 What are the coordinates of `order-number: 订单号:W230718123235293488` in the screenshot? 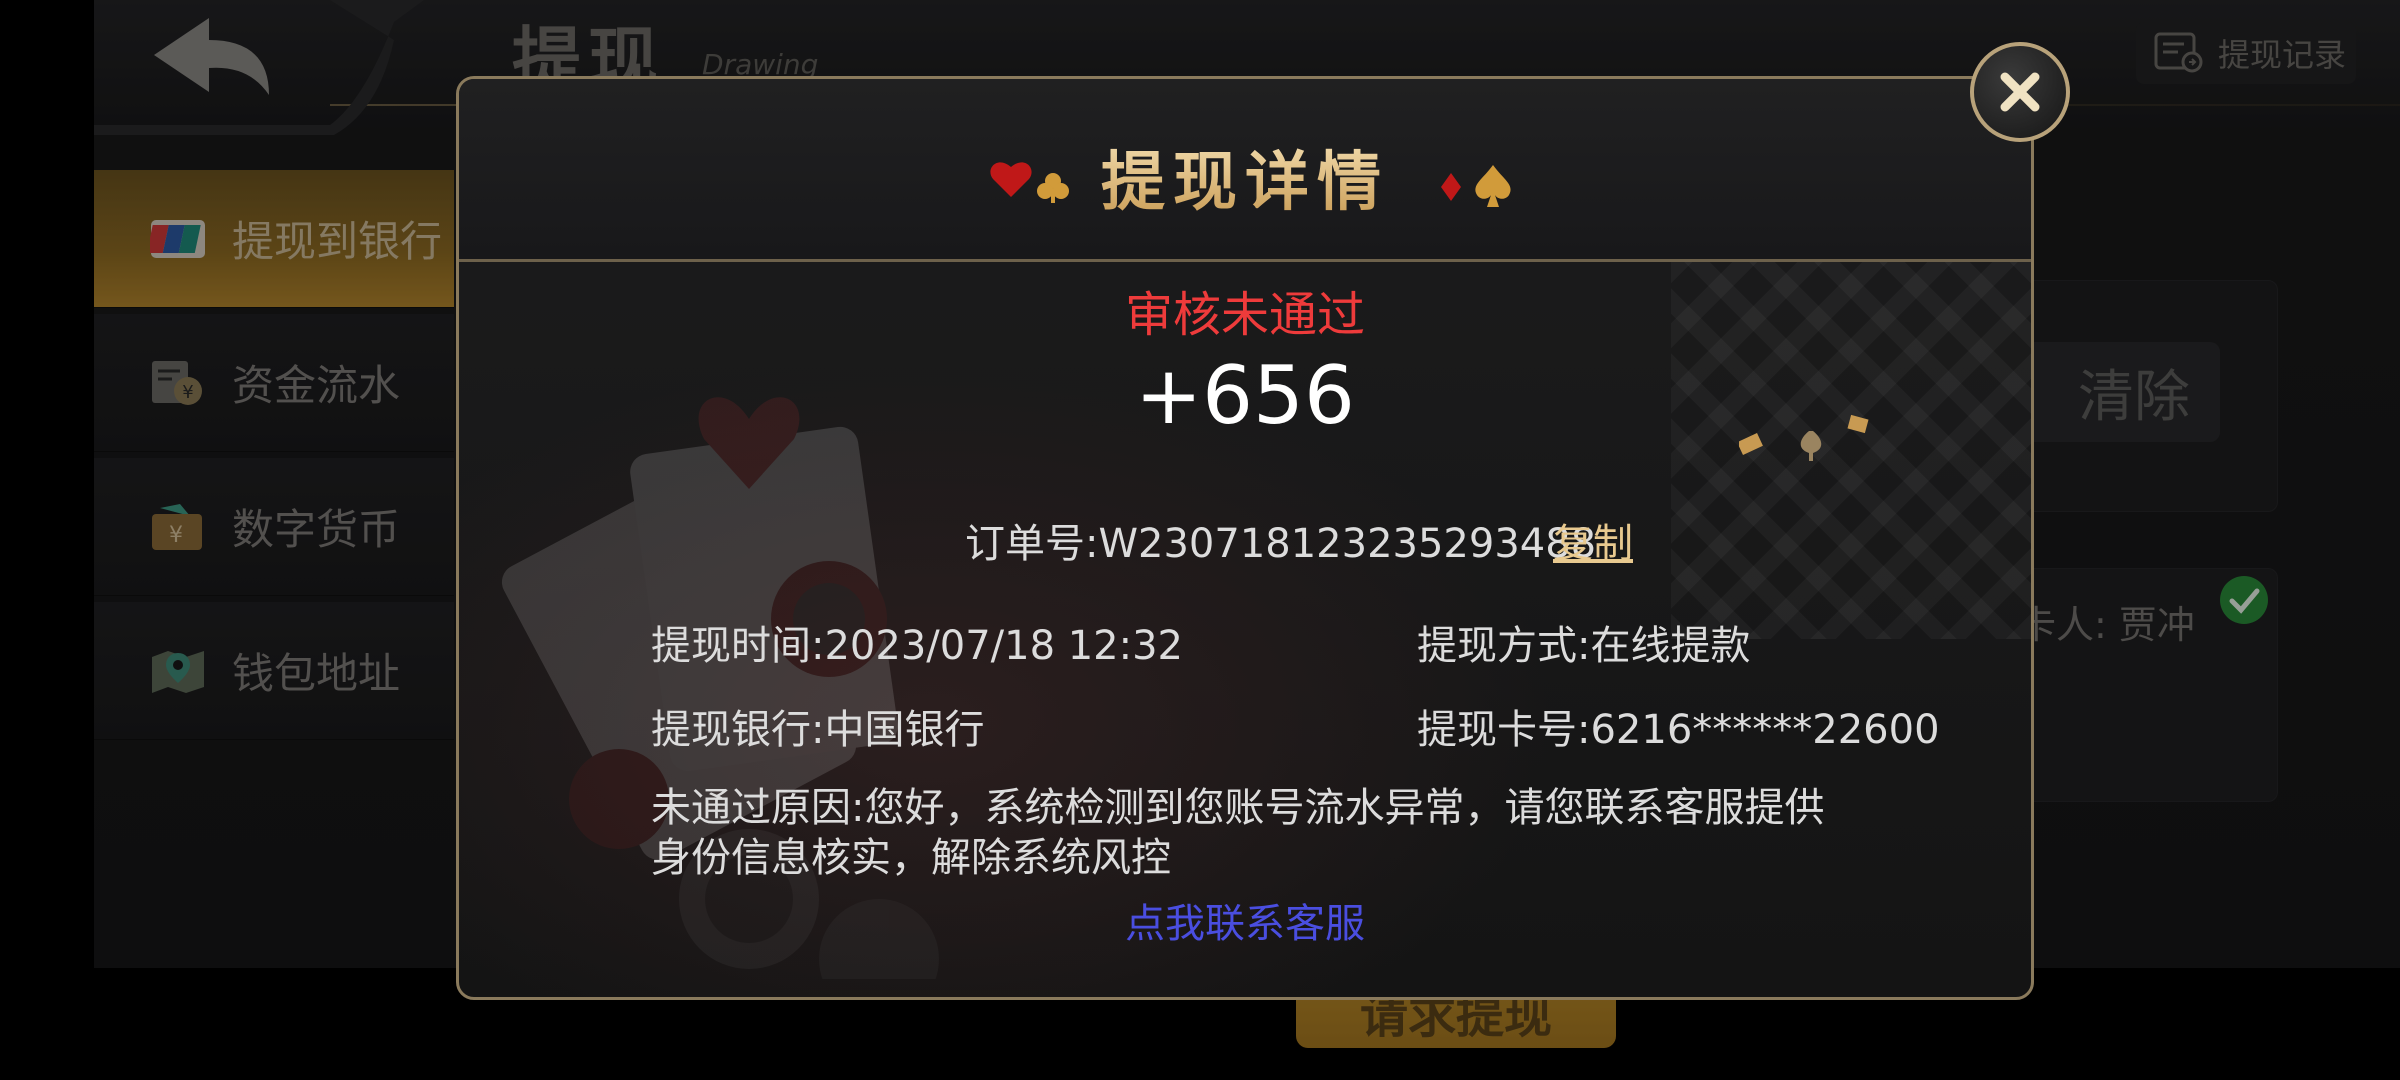 It's located at (1281, 544).